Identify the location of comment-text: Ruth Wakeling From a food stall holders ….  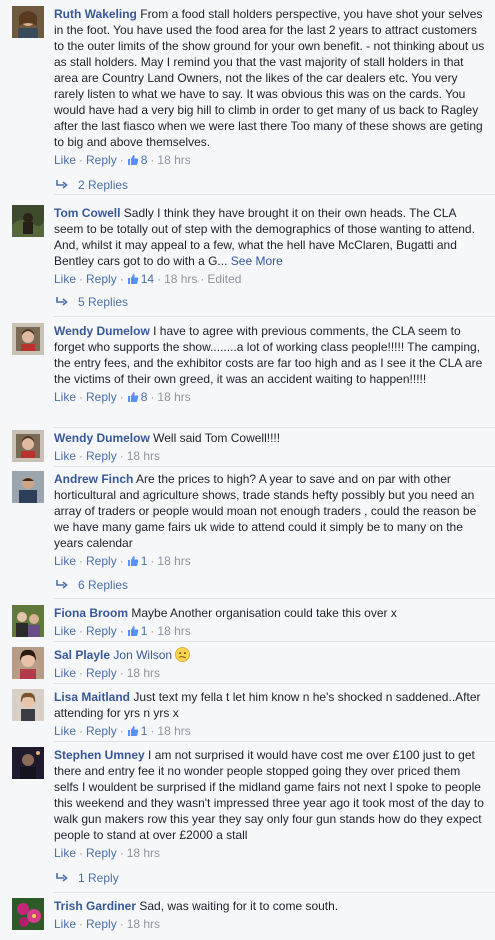
(269, 78).